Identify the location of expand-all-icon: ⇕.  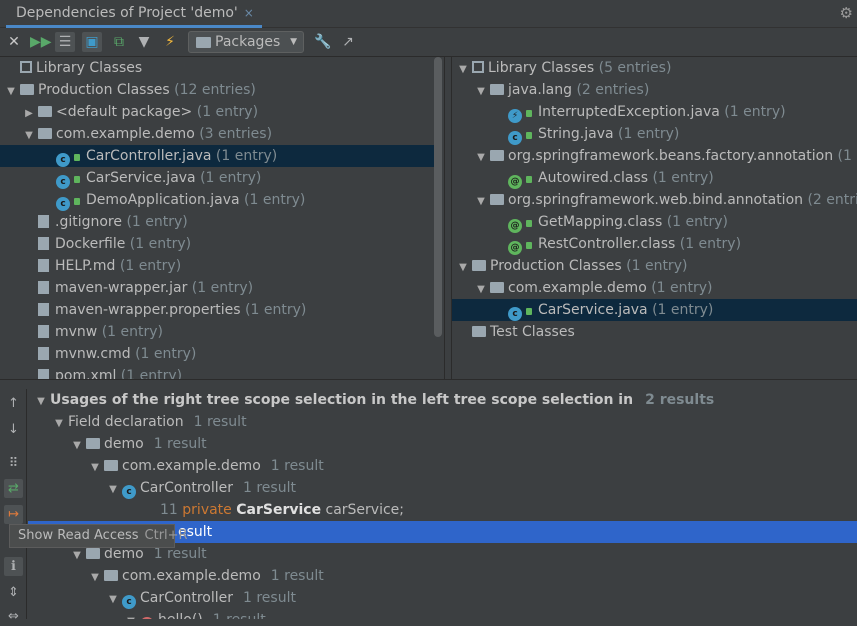
(13, 592).